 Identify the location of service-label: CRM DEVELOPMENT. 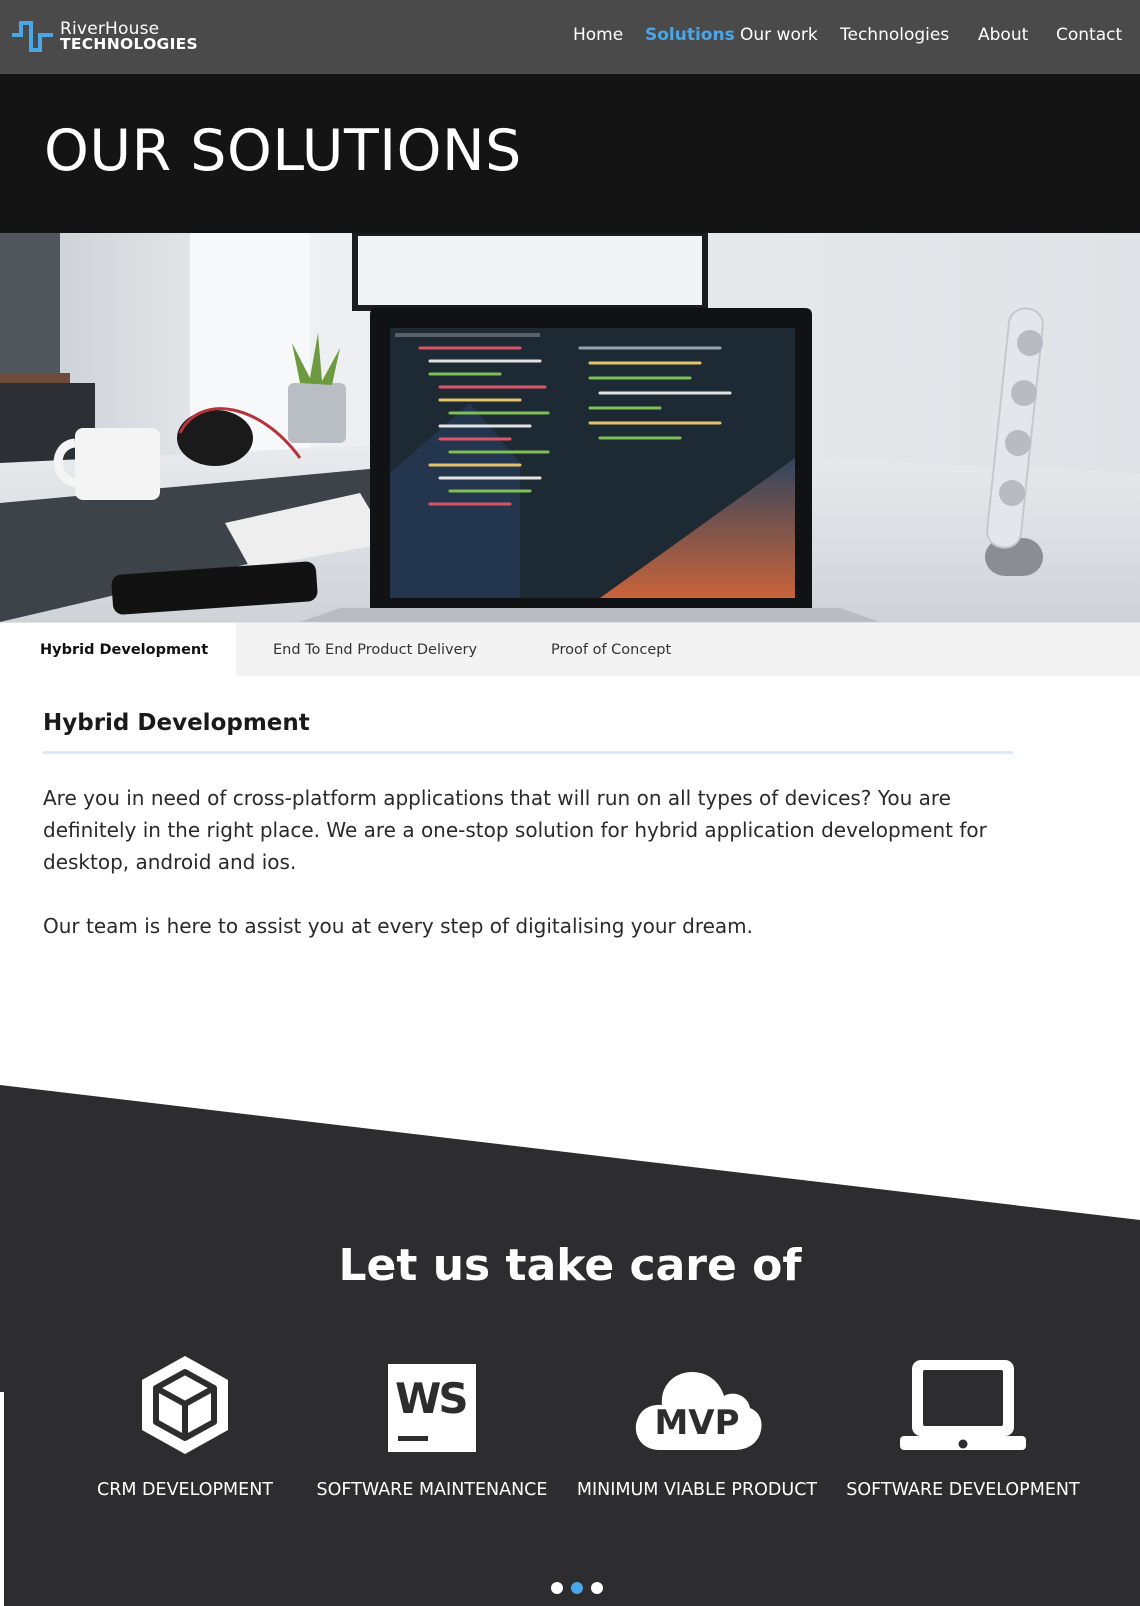
(185, 1490).